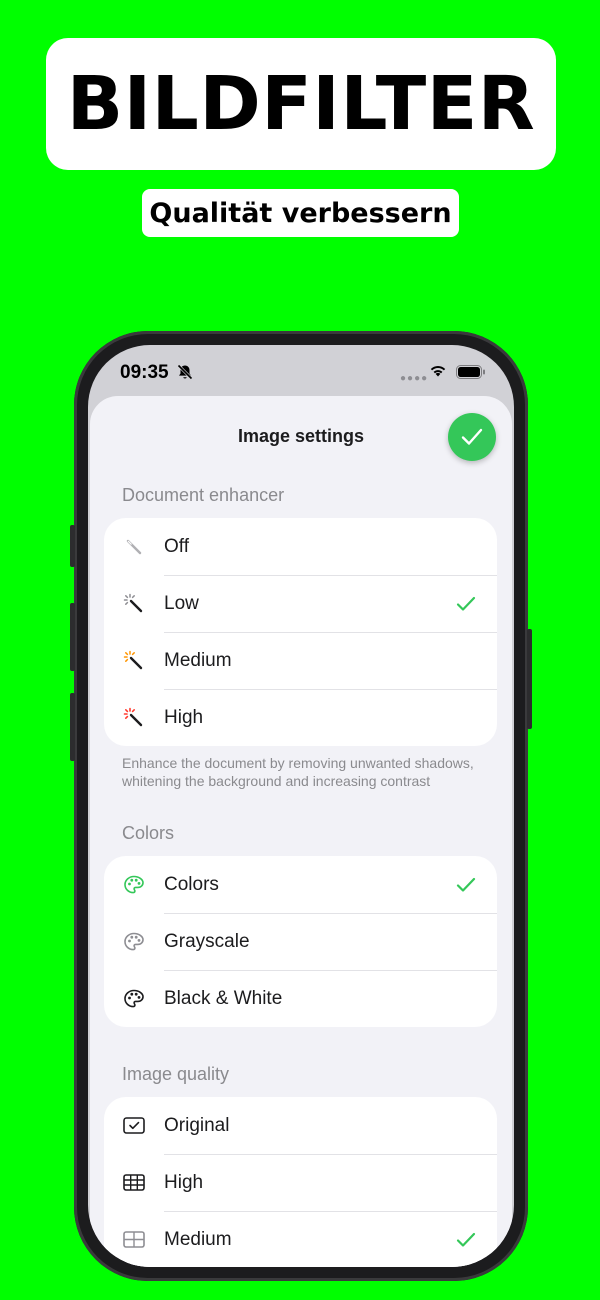 The width and height of the screenshot is (600, 1300). What do you see at coordinates (197, 1125) in the screenshot?
I see `quality-option-label: Original` at bounding box center [197, 1125].